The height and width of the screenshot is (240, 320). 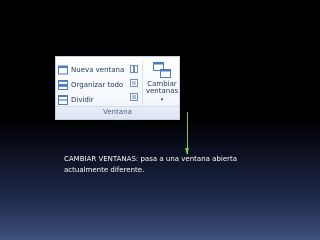 I want to click on ribbon-separator, so click(x=142, y=83).